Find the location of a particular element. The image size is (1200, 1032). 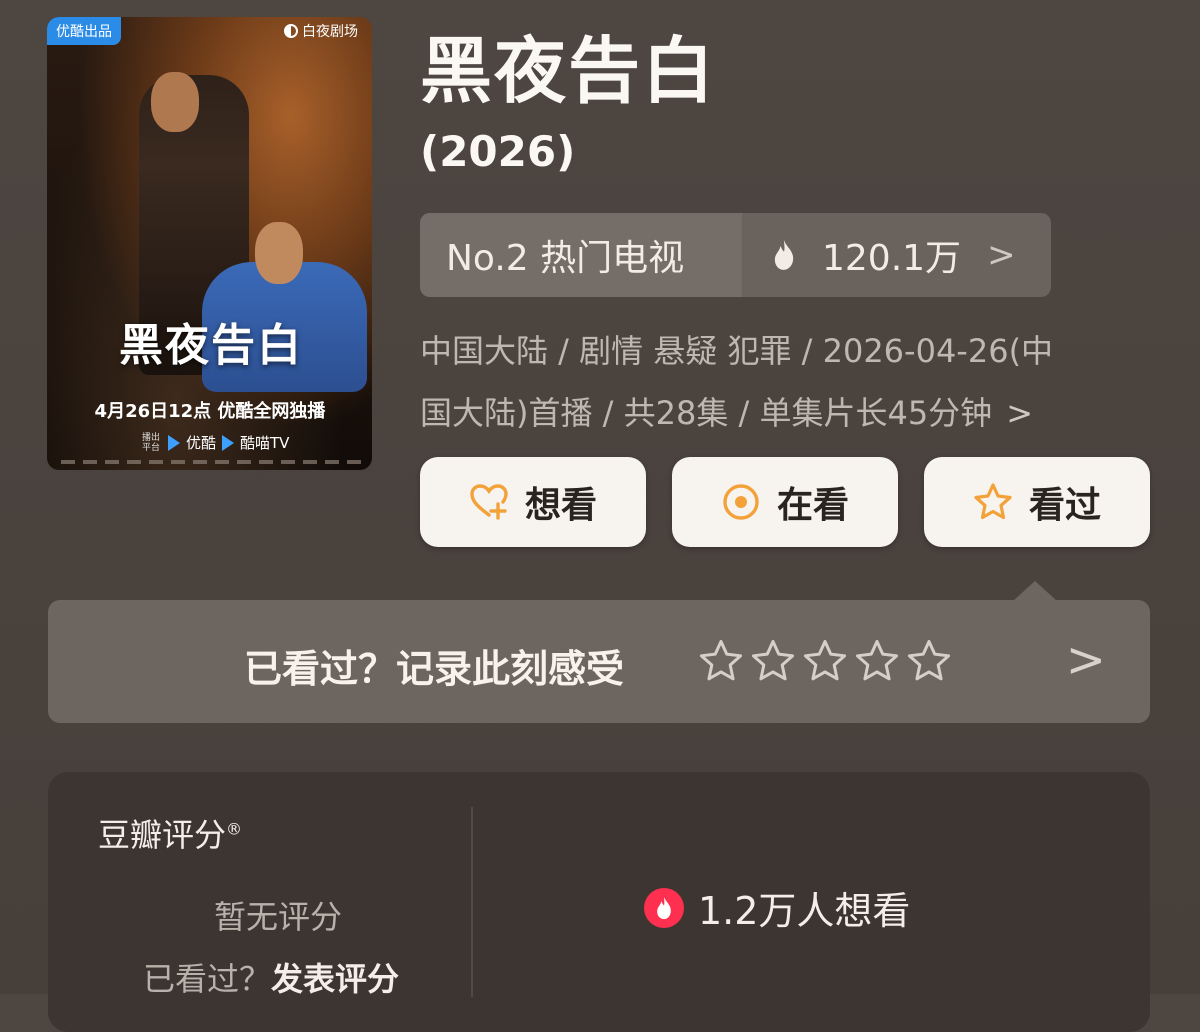

watching-label: 在看 is located at coordinates (812, 505).